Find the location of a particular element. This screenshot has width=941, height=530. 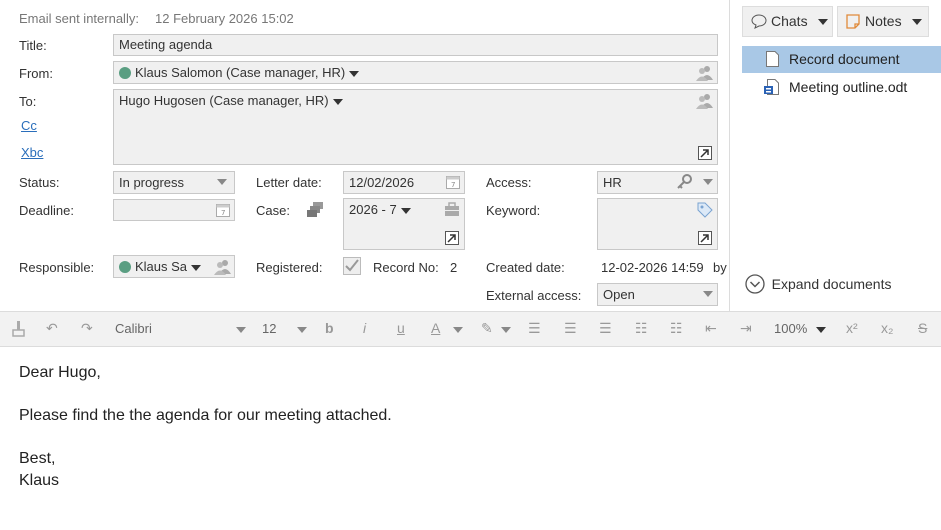

italic-icon: i is located at coordinates (364, 328).